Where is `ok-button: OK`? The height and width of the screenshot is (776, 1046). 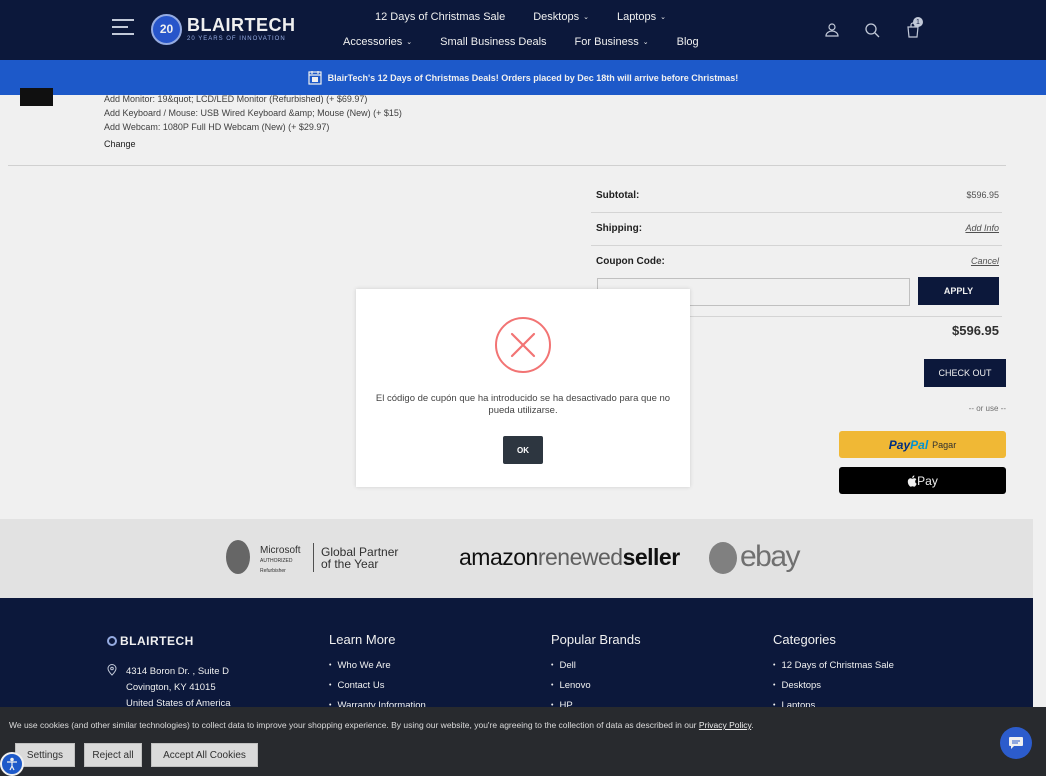
ok-button: OK is located at coordinates (523, 450).